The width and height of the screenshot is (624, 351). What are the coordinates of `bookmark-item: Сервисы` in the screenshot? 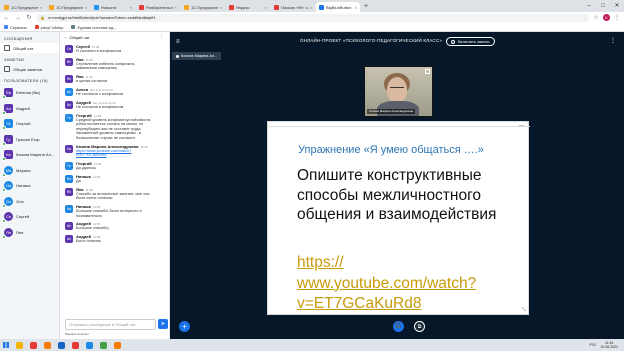 It's located at (15, 27).